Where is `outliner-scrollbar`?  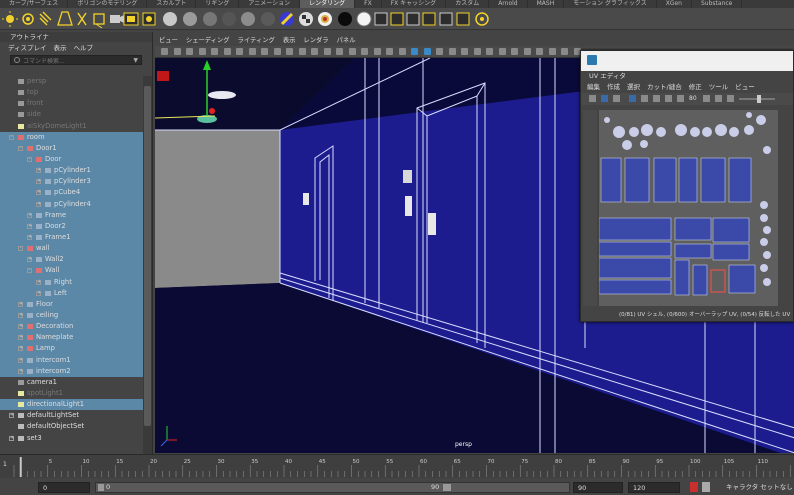
outliner-scrollbar is located at coordinates (147, 265).